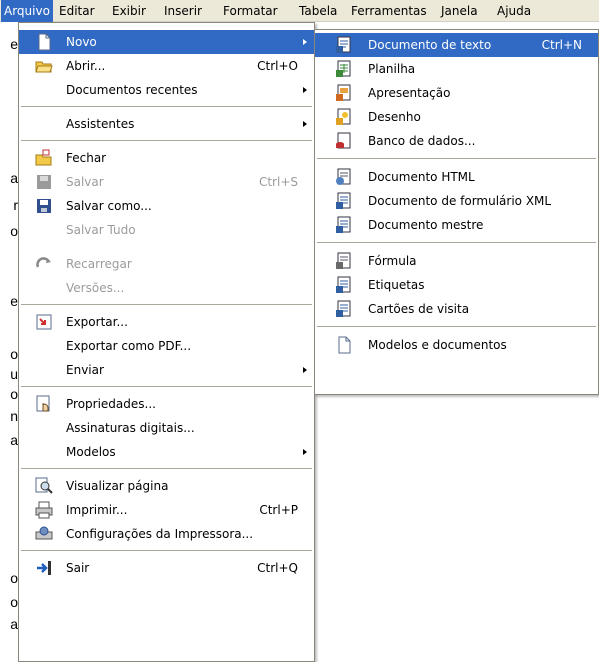  What do you see at coordinates (44, 206) in the screenshot?
I see `save-as-icon` at bounding box center [44, 206].